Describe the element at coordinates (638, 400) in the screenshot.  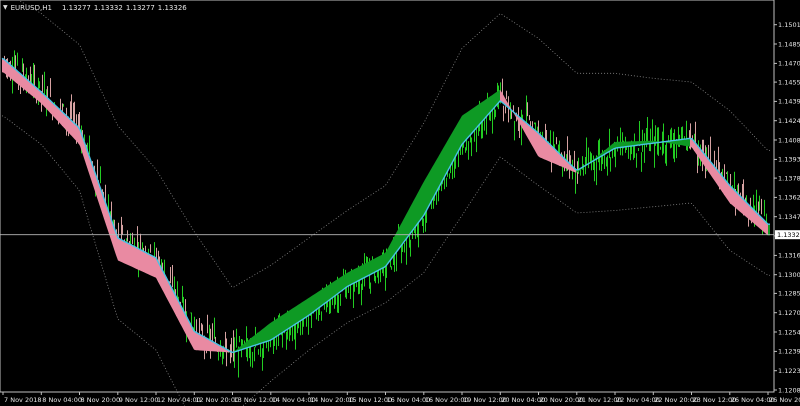
I see `time-label: 22 Nov 04:00` at that location.